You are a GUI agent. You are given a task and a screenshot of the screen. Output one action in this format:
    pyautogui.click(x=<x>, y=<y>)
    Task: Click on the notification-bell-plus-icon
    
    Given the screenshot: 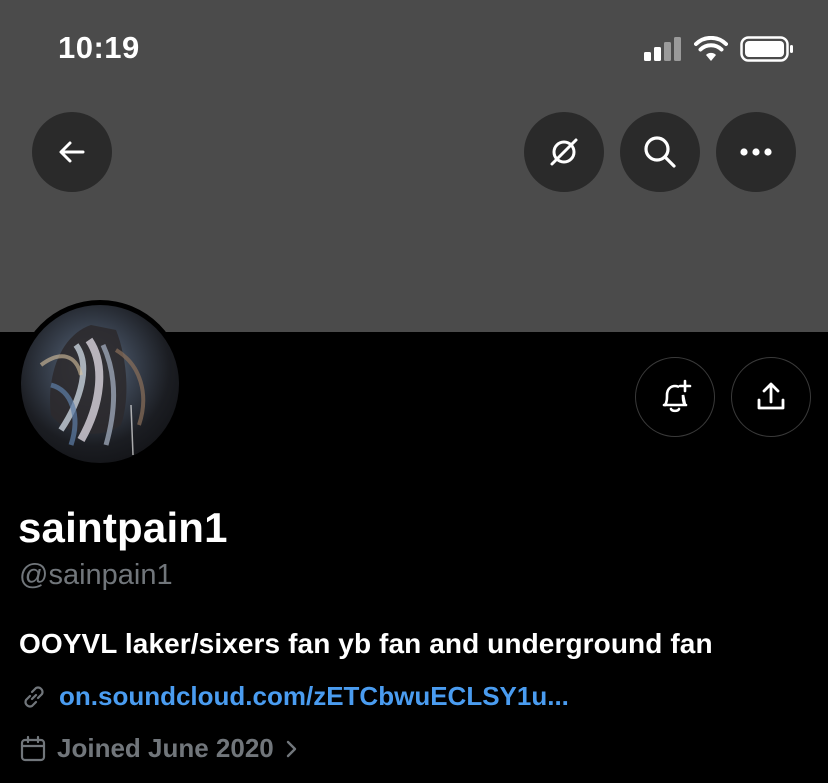 What is the action you would take?
    pyautogui.click(x=677, y=396)
    